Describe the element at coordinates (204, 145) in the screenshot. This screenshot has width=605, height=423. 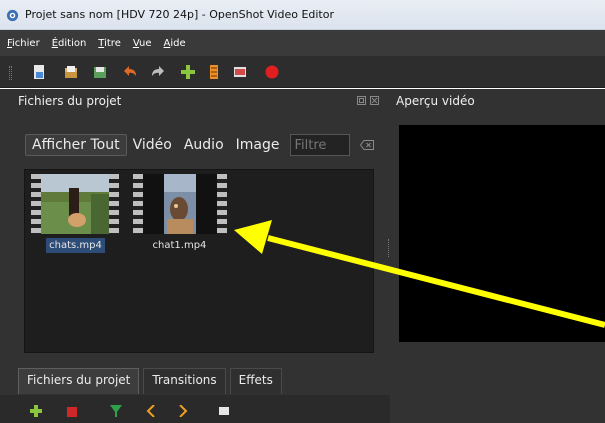
I see `filter-audio-button: Audio` at that location.